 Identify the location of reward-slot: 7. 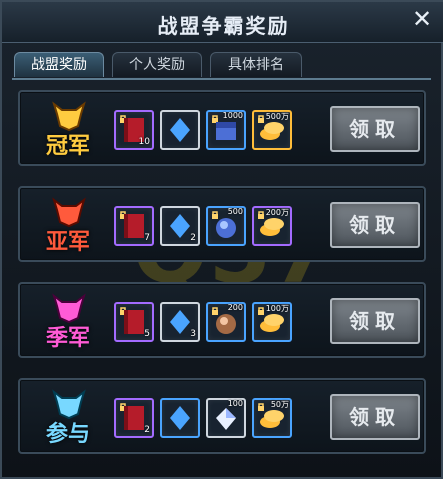
(134, 226).